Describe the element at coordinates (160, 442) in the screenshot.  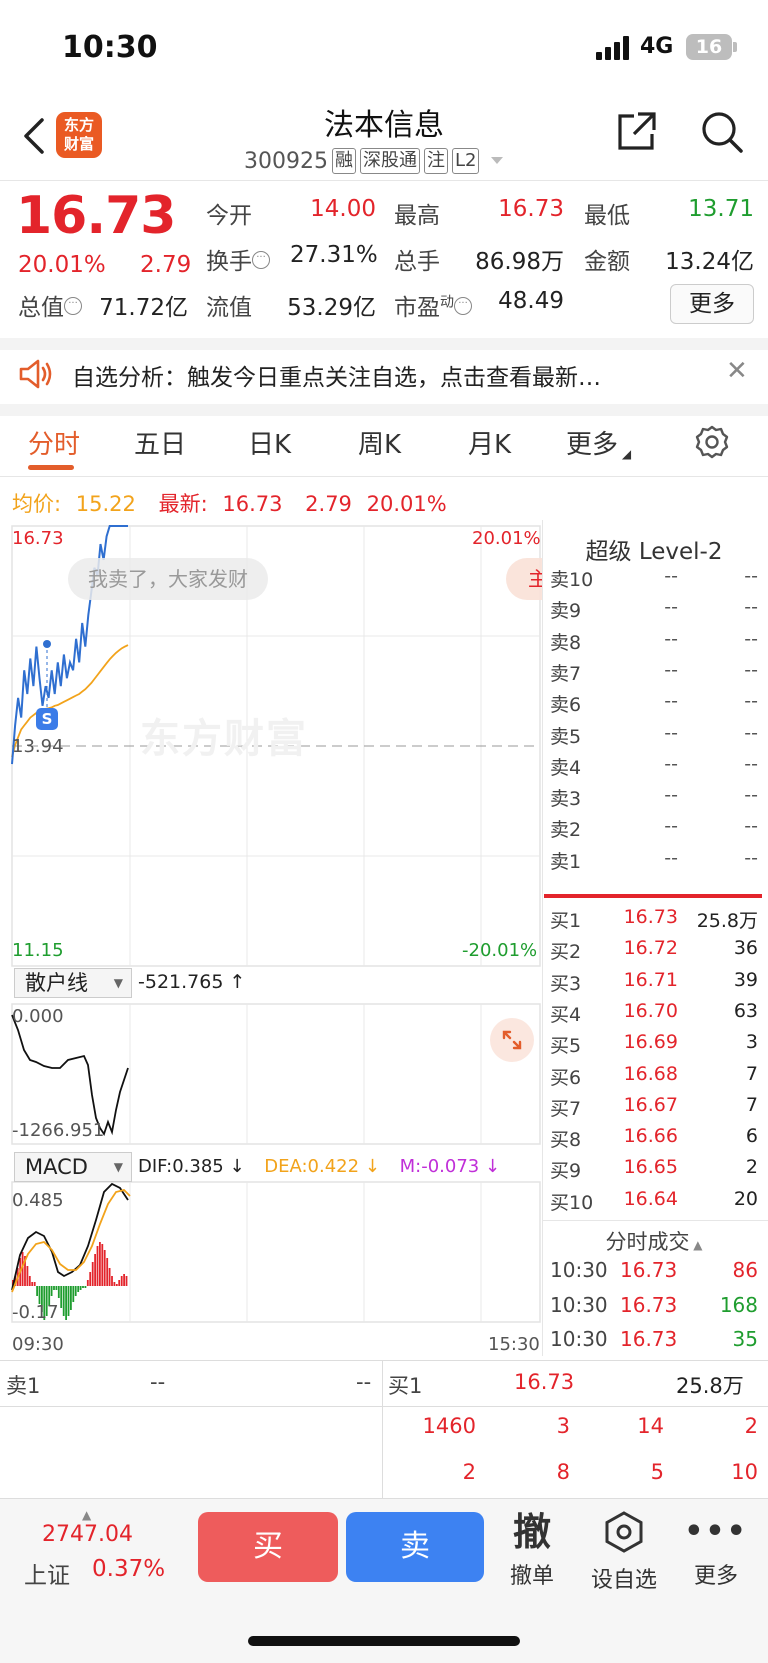
I see `tab-5day: 五日` at that location.